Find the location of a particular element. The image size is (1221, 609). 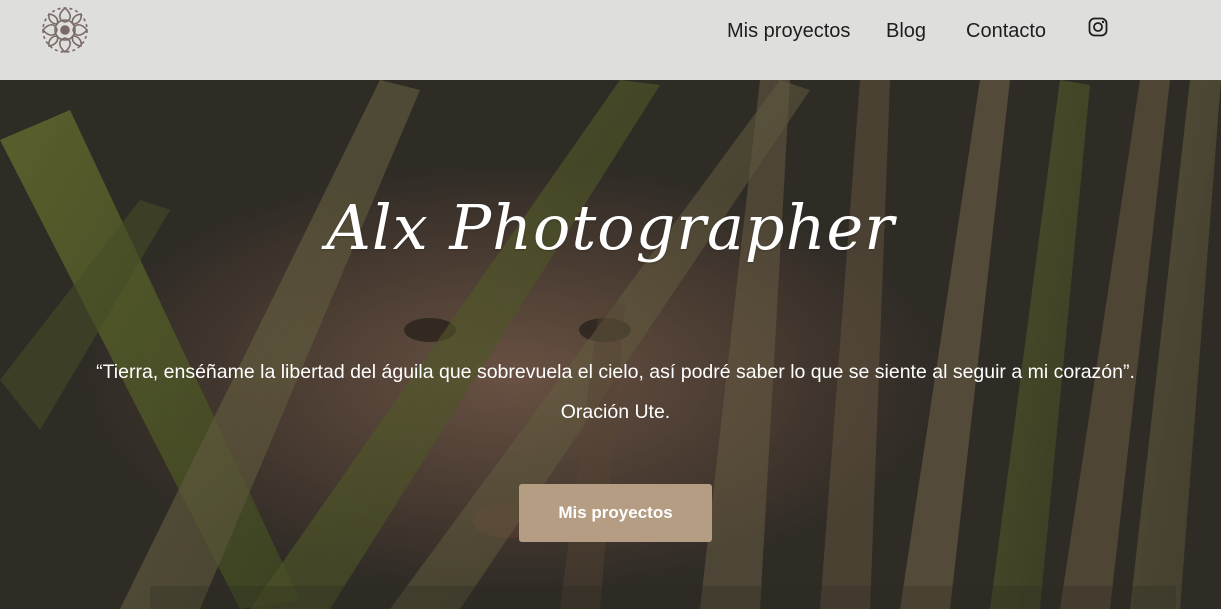

hero-title: Alx Photographer is located at coordinates (610, 227).